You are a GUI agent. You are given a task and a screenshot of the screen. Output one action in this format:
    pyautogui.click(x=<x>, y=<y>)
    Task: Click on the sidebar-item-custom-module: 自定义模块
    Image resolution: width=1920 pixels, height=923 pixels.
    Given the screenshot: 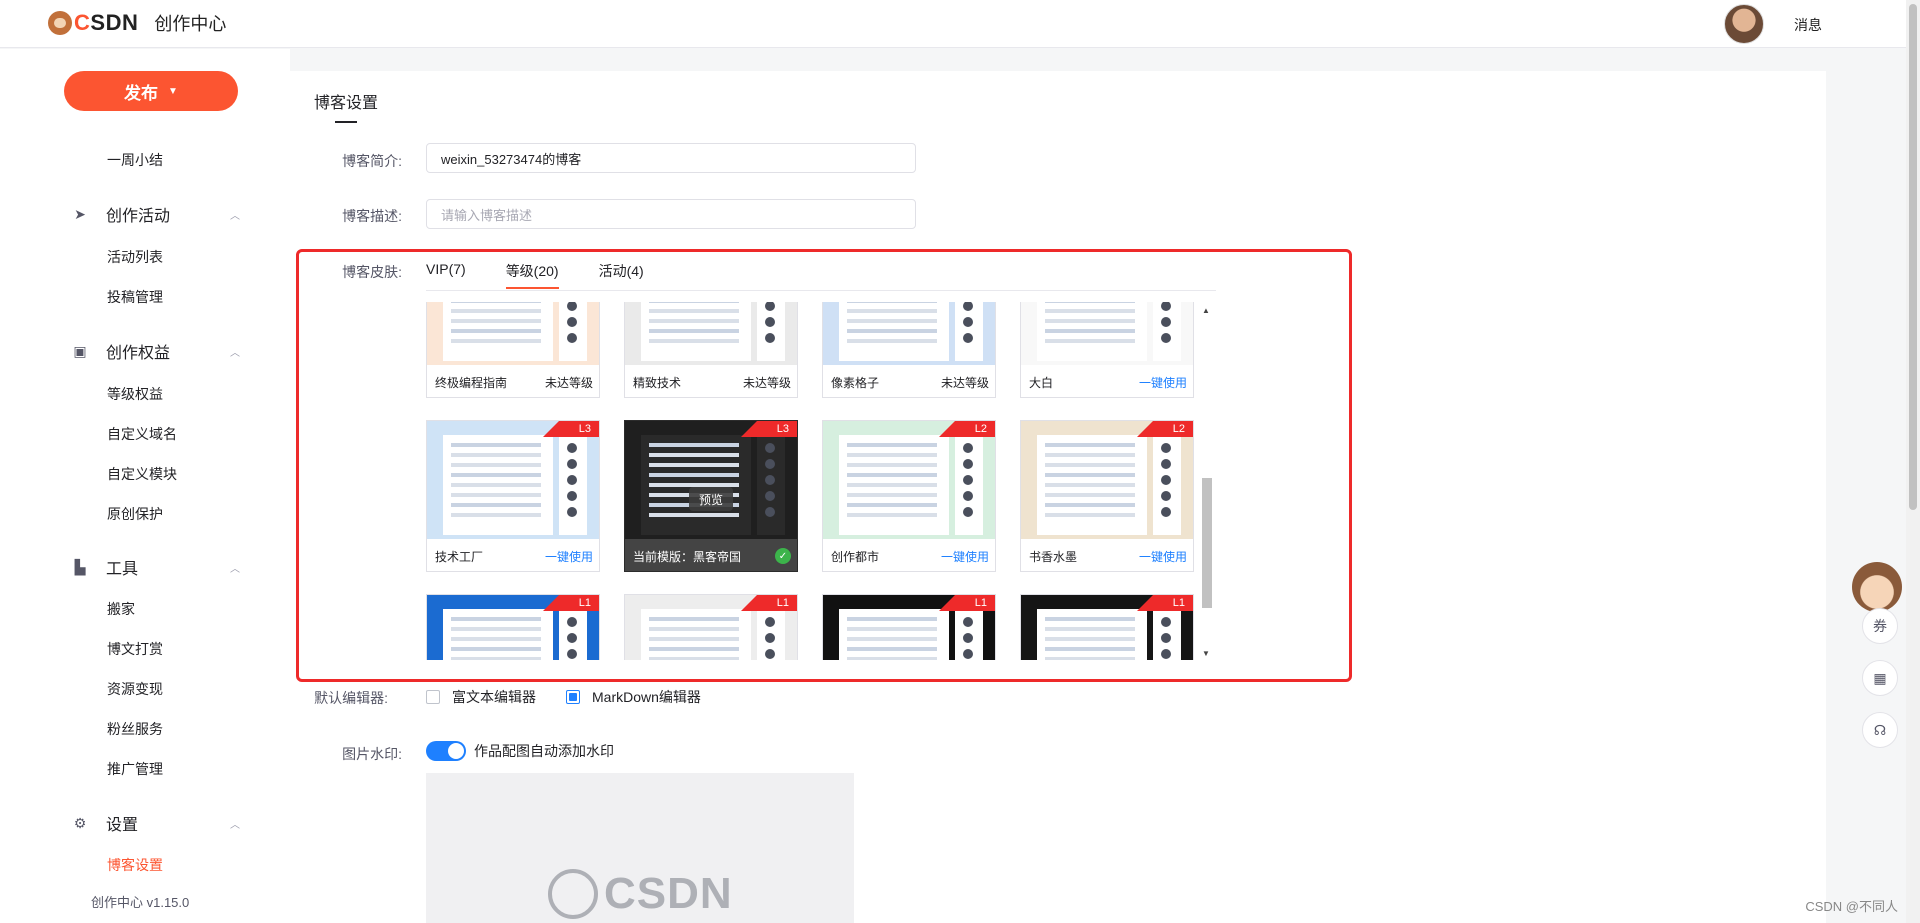 What is the action you would take?
    pyautogui.click(x=142, y=474)
    